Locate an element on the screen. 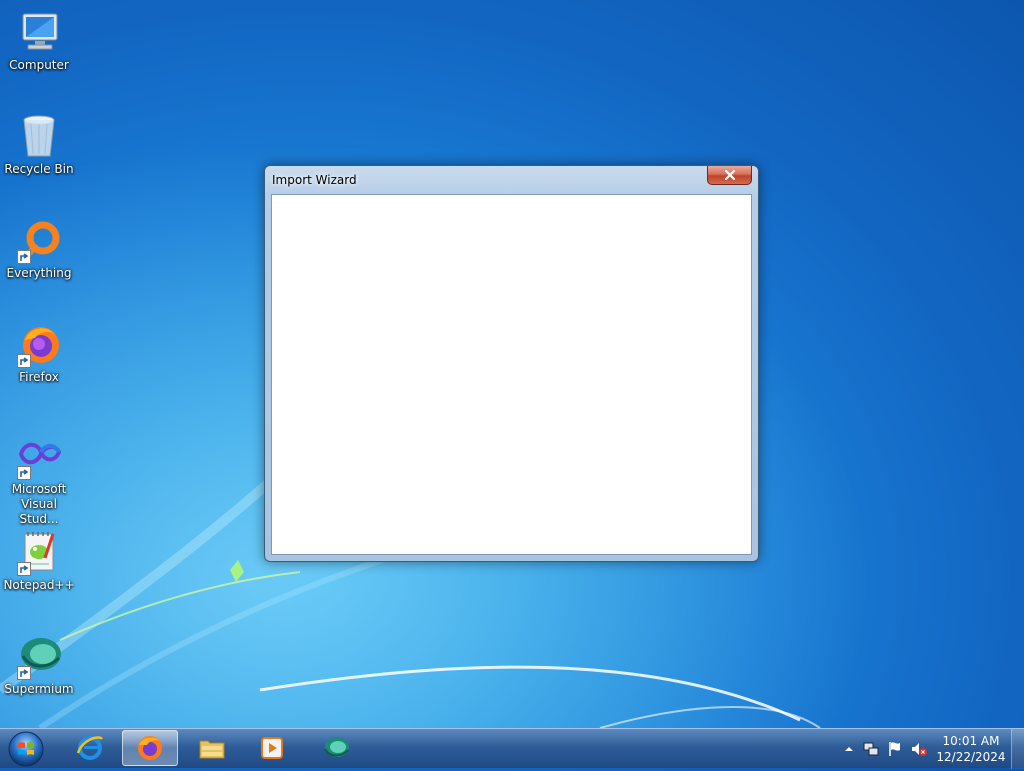 This screenshot has width=1024, height=771. taskbar-firefox is located at coordinates (150, 748).